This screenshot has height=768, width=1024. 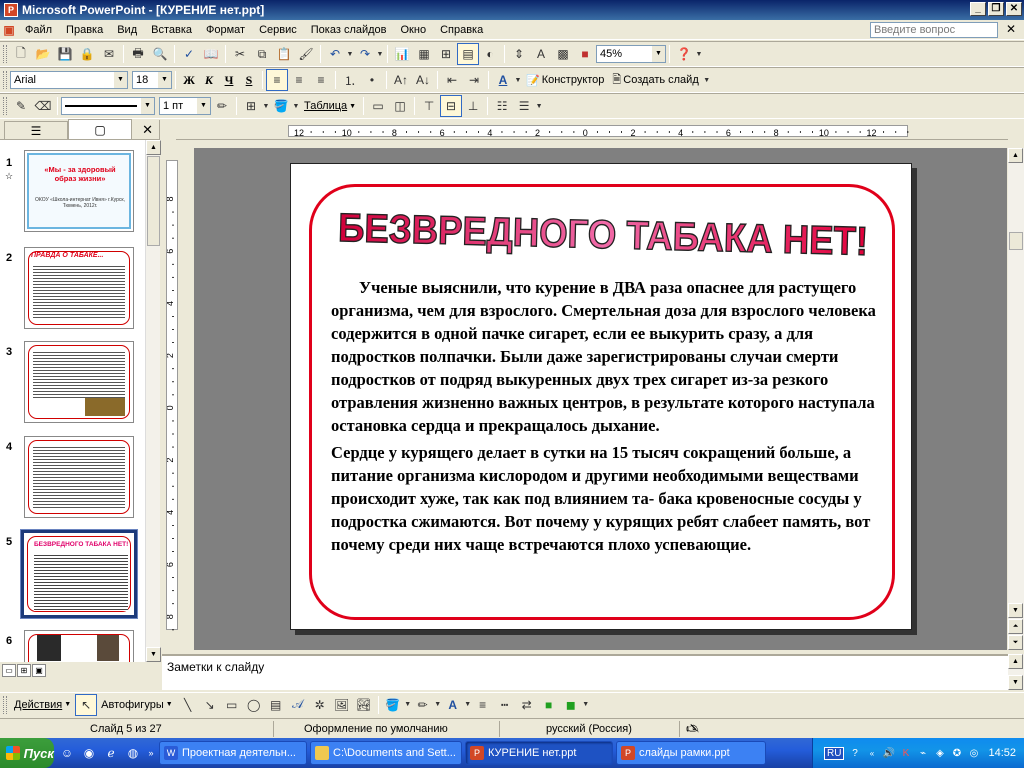 What do you see at coordinates (232, 705) in the screenshot?
I see `rectangle-icon: ▭` at bounding box center [232, 705].